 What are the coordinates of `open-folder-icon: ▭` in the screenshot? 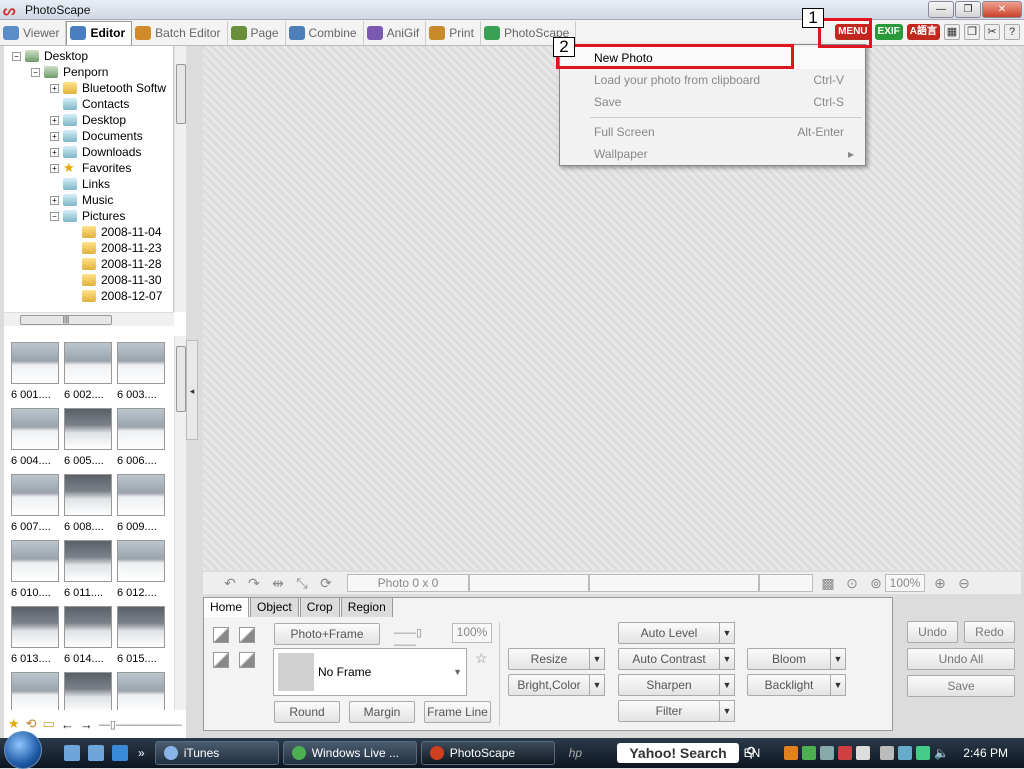 It's located at (49, 724).